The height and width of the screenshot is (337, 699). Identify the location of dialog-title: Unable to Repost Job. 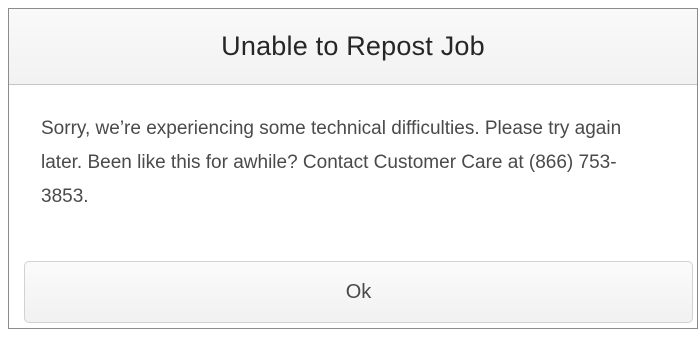
(353, 46).